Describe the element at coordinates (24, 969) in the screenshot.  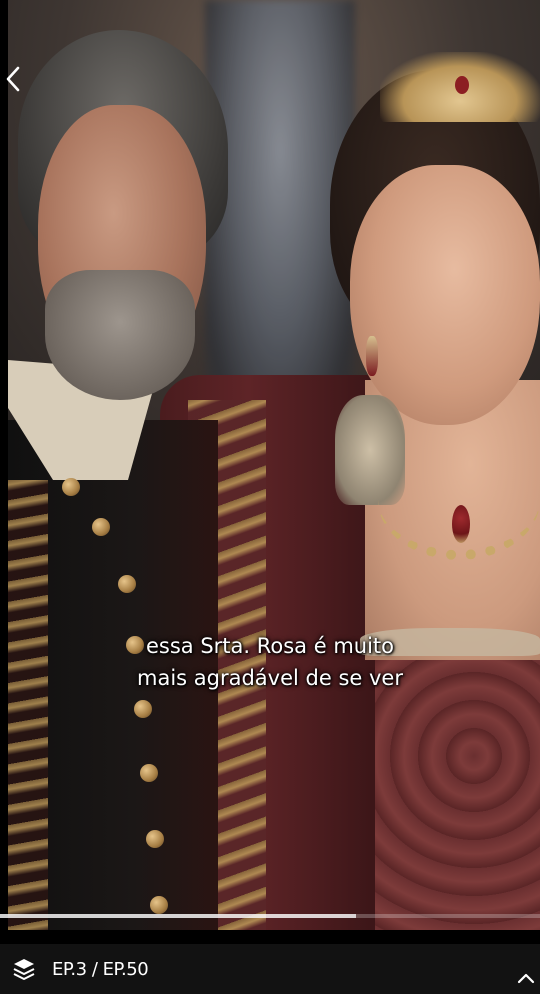
I see `layers-icon` at that location.